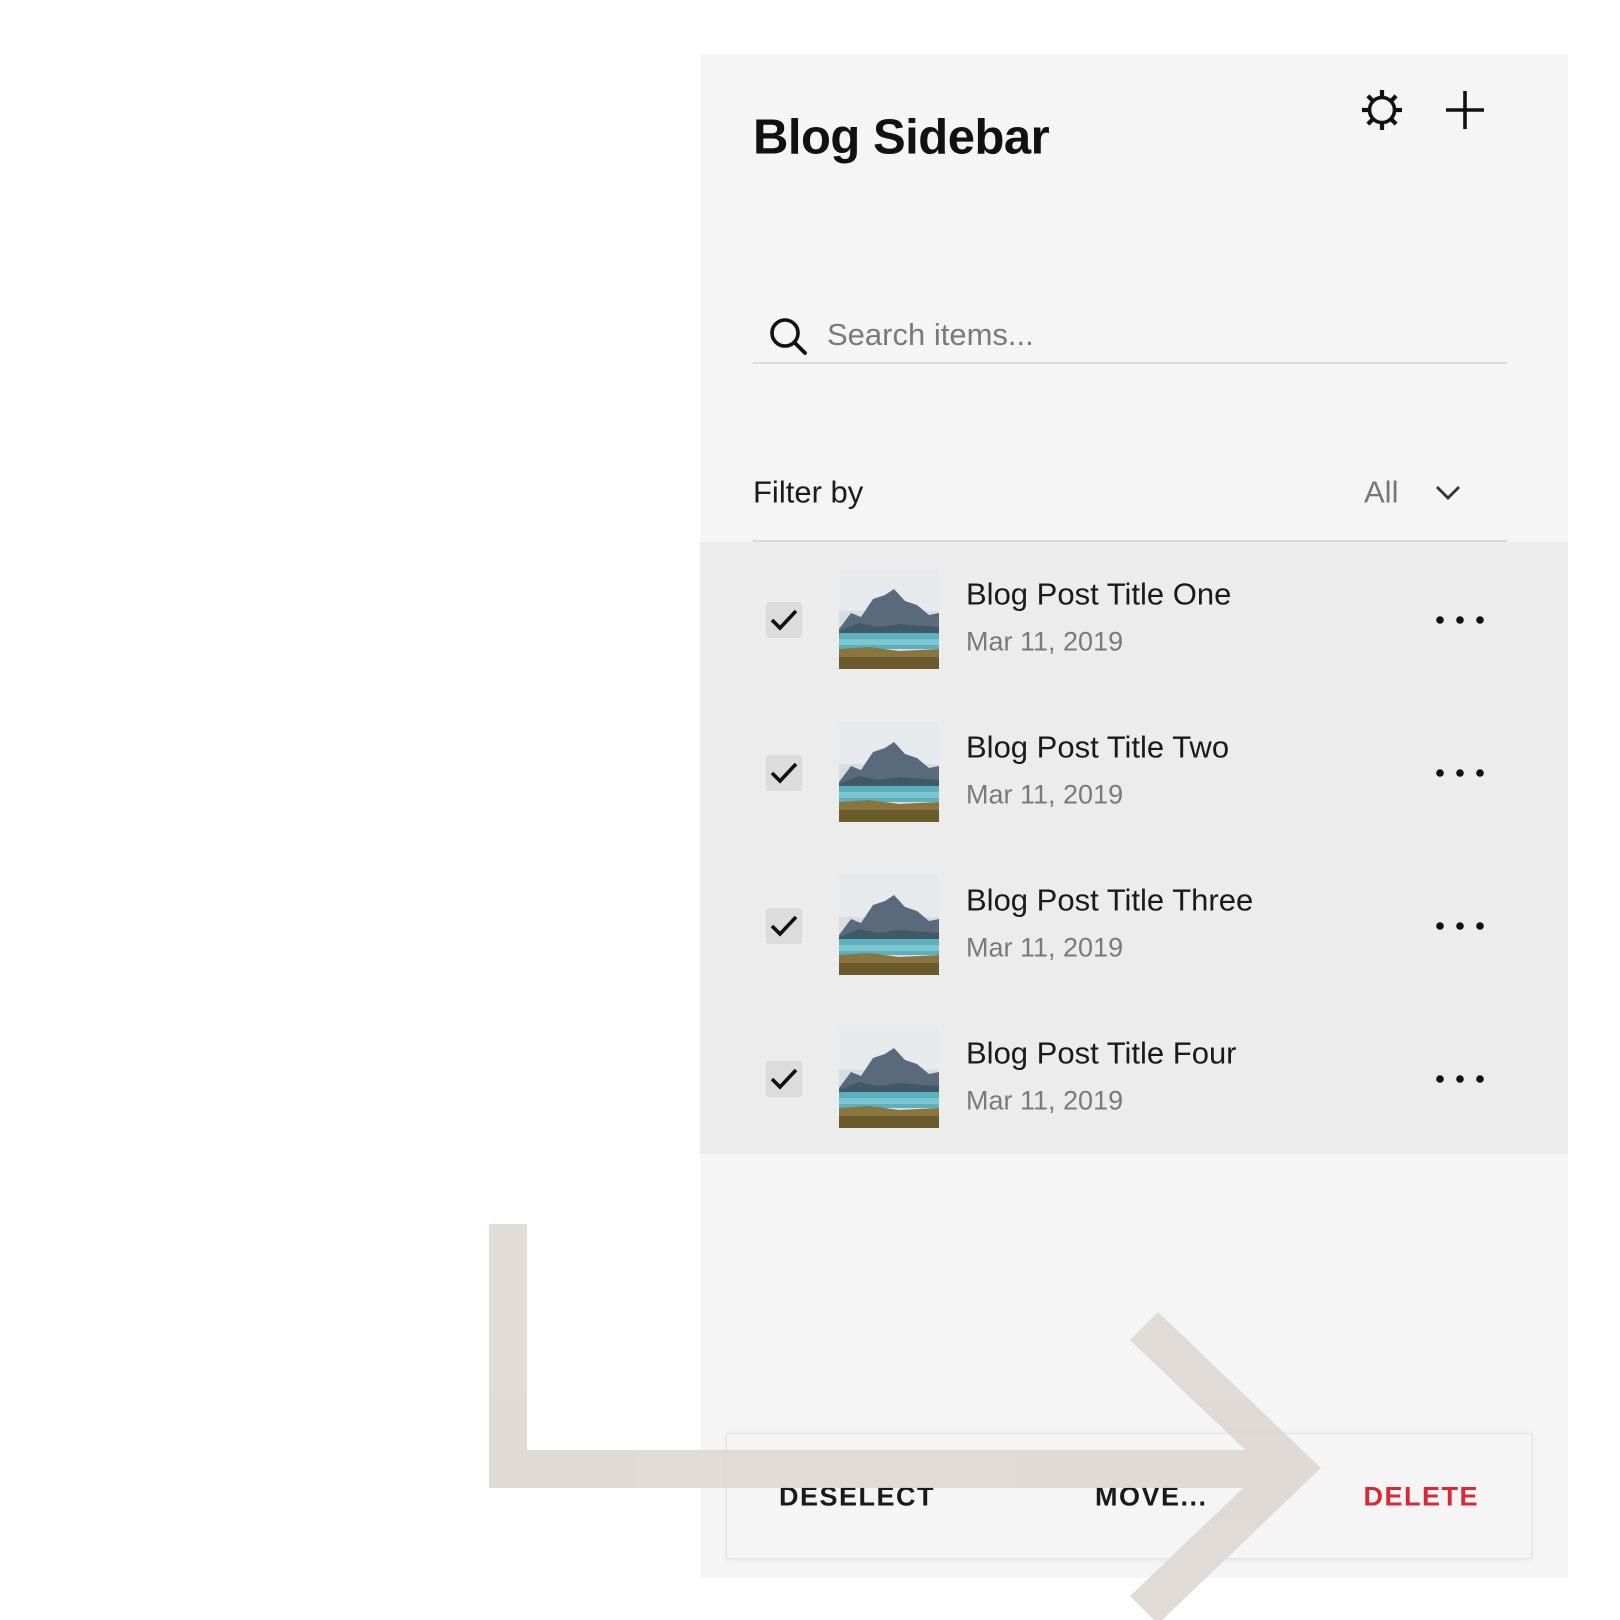 This screenshot has height=1620, width=1620. Describe the element at coordinates (1448, 493) in the screenshot. I see `chevron-down-icon` at that location.